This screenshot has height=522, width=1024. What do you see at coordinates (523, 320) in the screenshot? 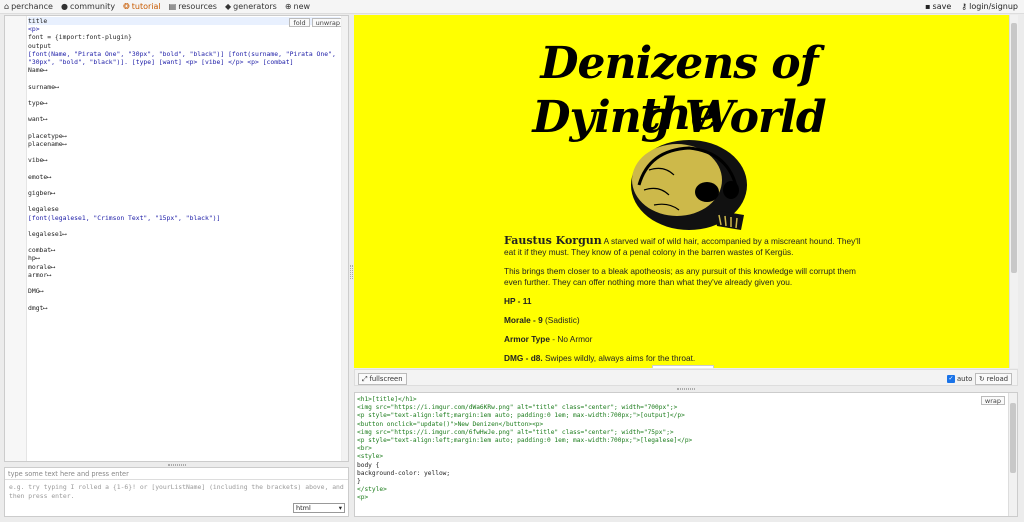
I see `morale-stat: Morale - 9` at bounding box center [523, 320].